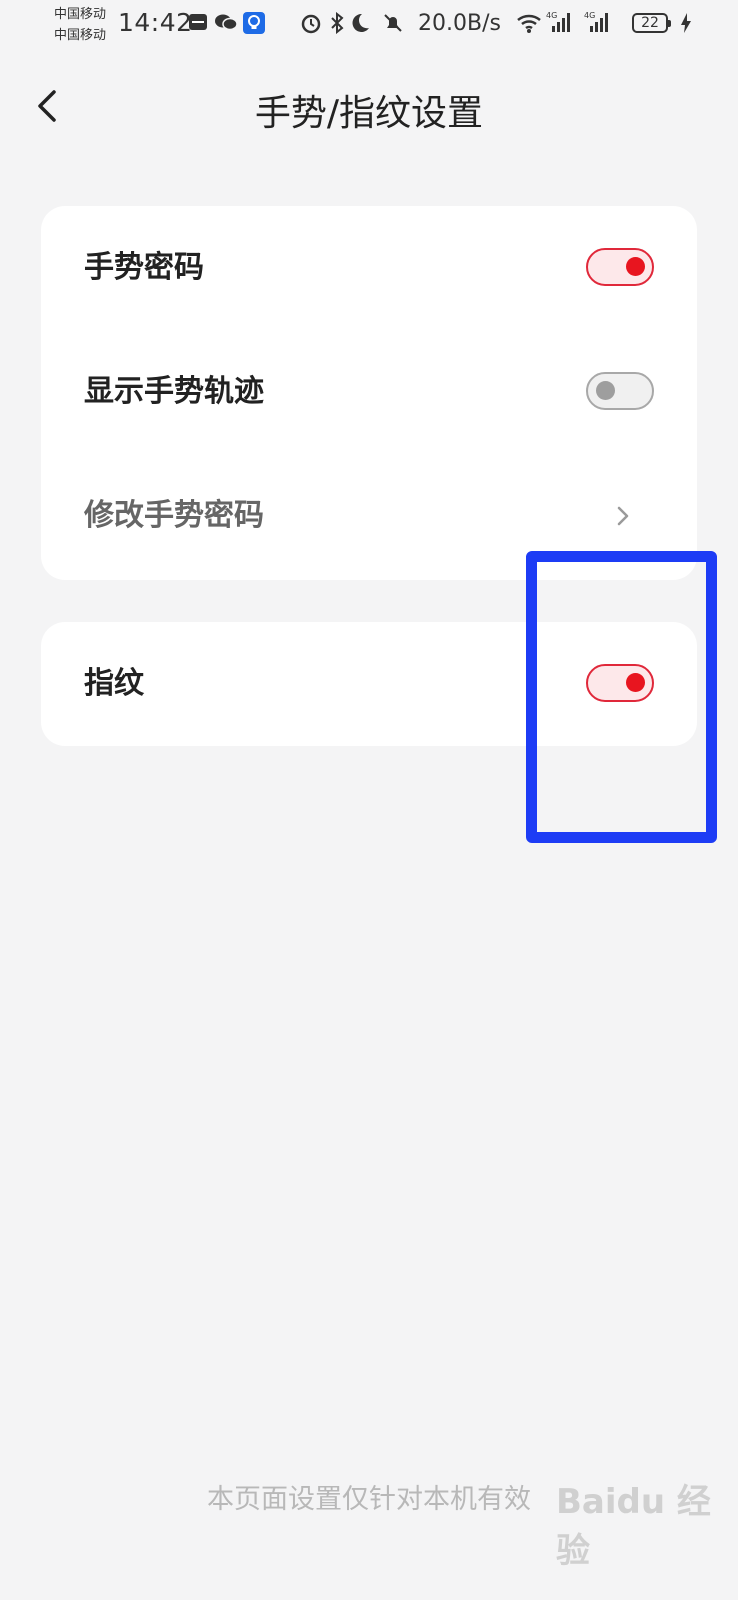 Image resolution: width=738 pixels, height=1600 pixels. Describe the element at coordinates (198, 22) in the screenshot. I see `huawei-app-icon` at that location.